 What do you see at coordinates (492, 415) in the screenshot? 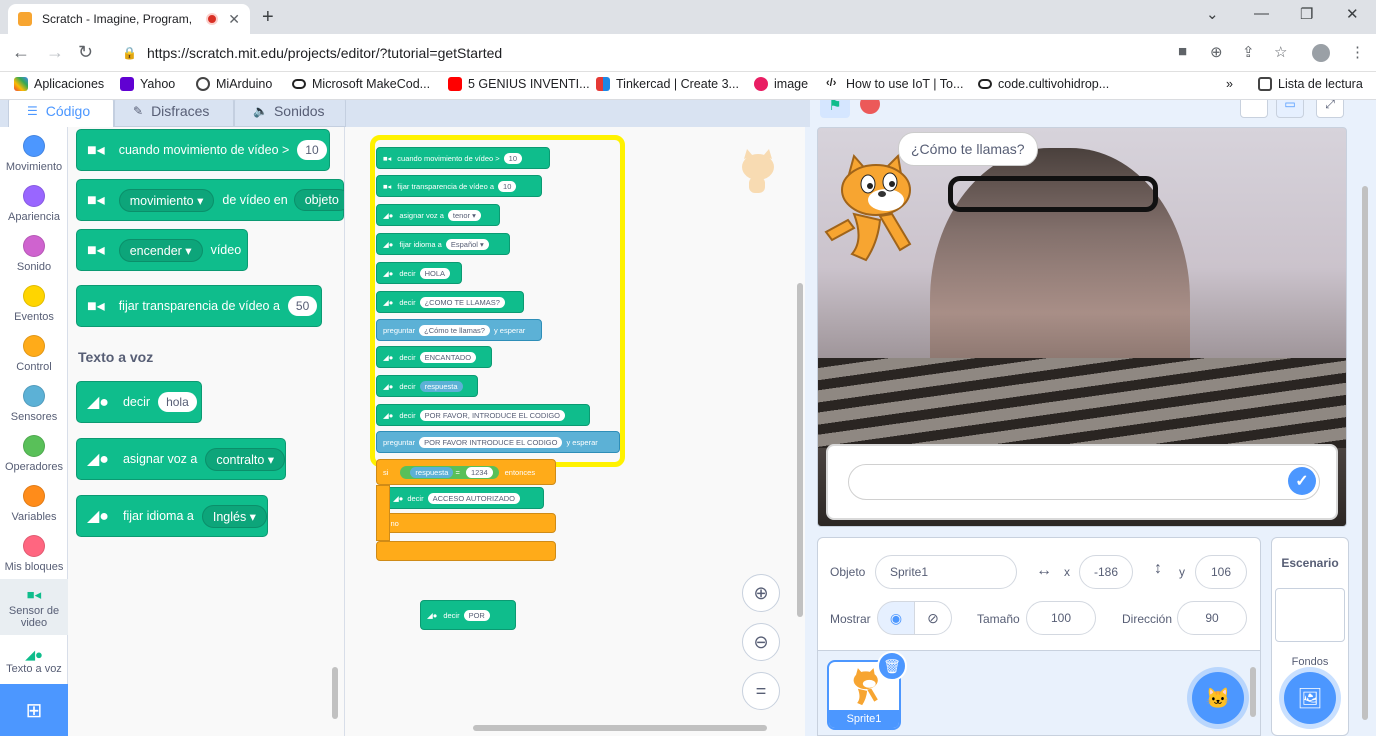
I see `block-input: POR FAVOR, INTRODUCE EL CODIGO` at bounding box center [492, 415].